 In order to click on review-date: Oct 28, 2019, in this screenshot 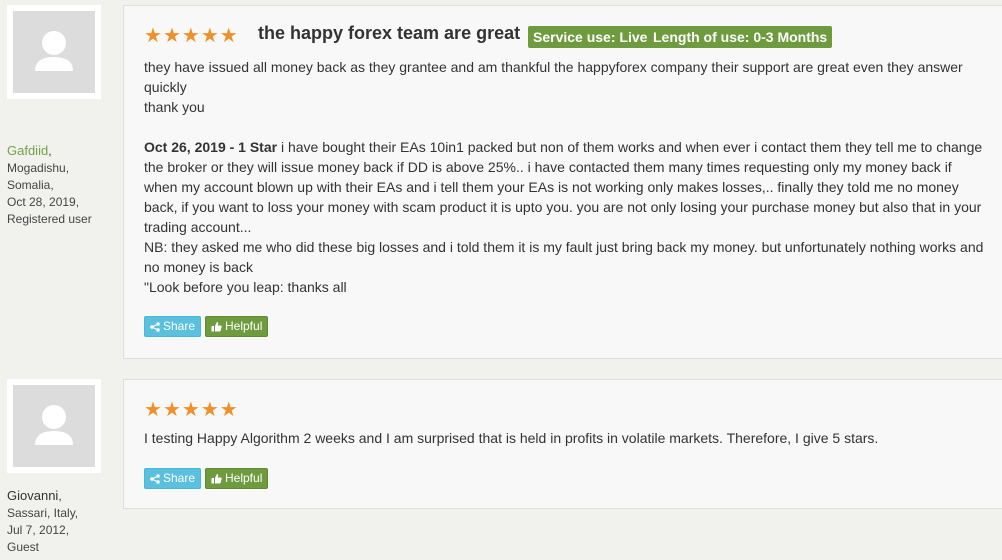, I will do `click(43, 202)`.